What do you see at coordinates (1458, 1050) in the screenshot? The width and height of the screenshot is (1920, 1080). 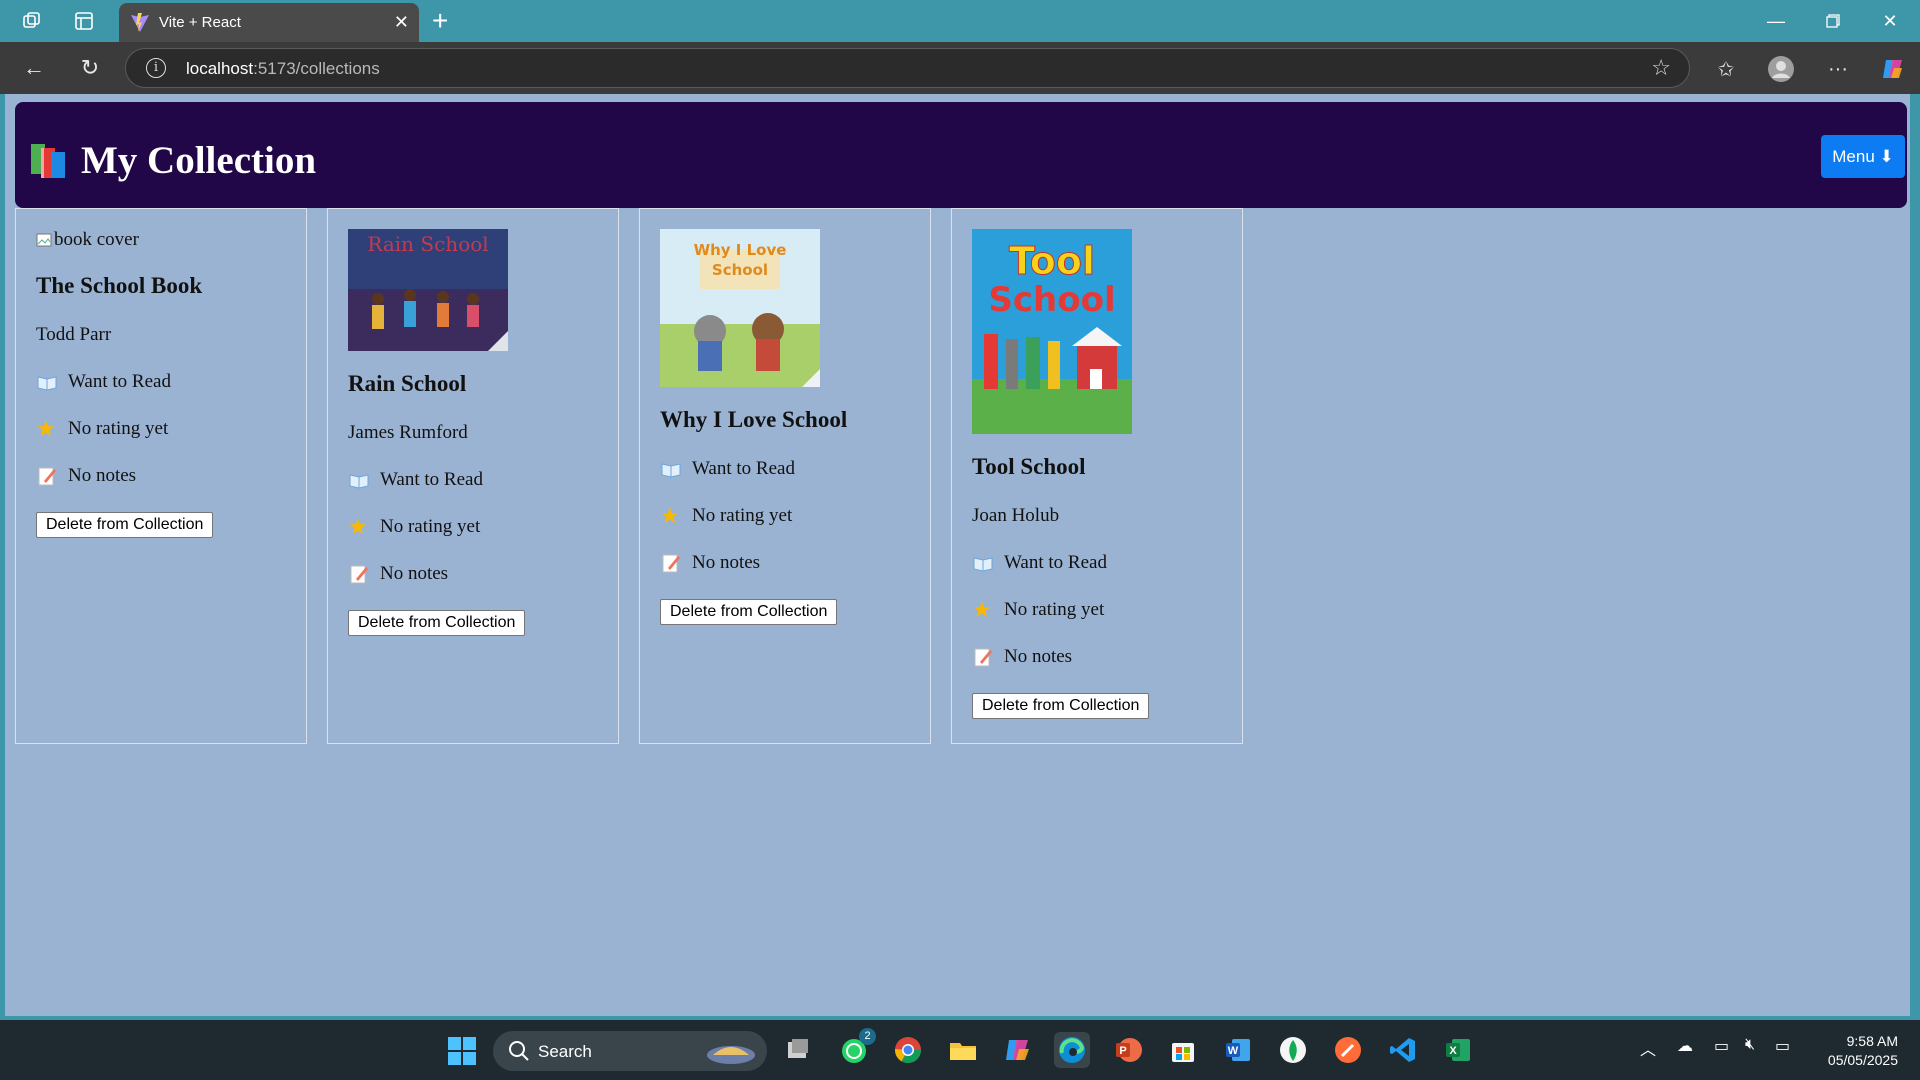 I see `excel-icon: X` at bounding box center [1458, 1050].